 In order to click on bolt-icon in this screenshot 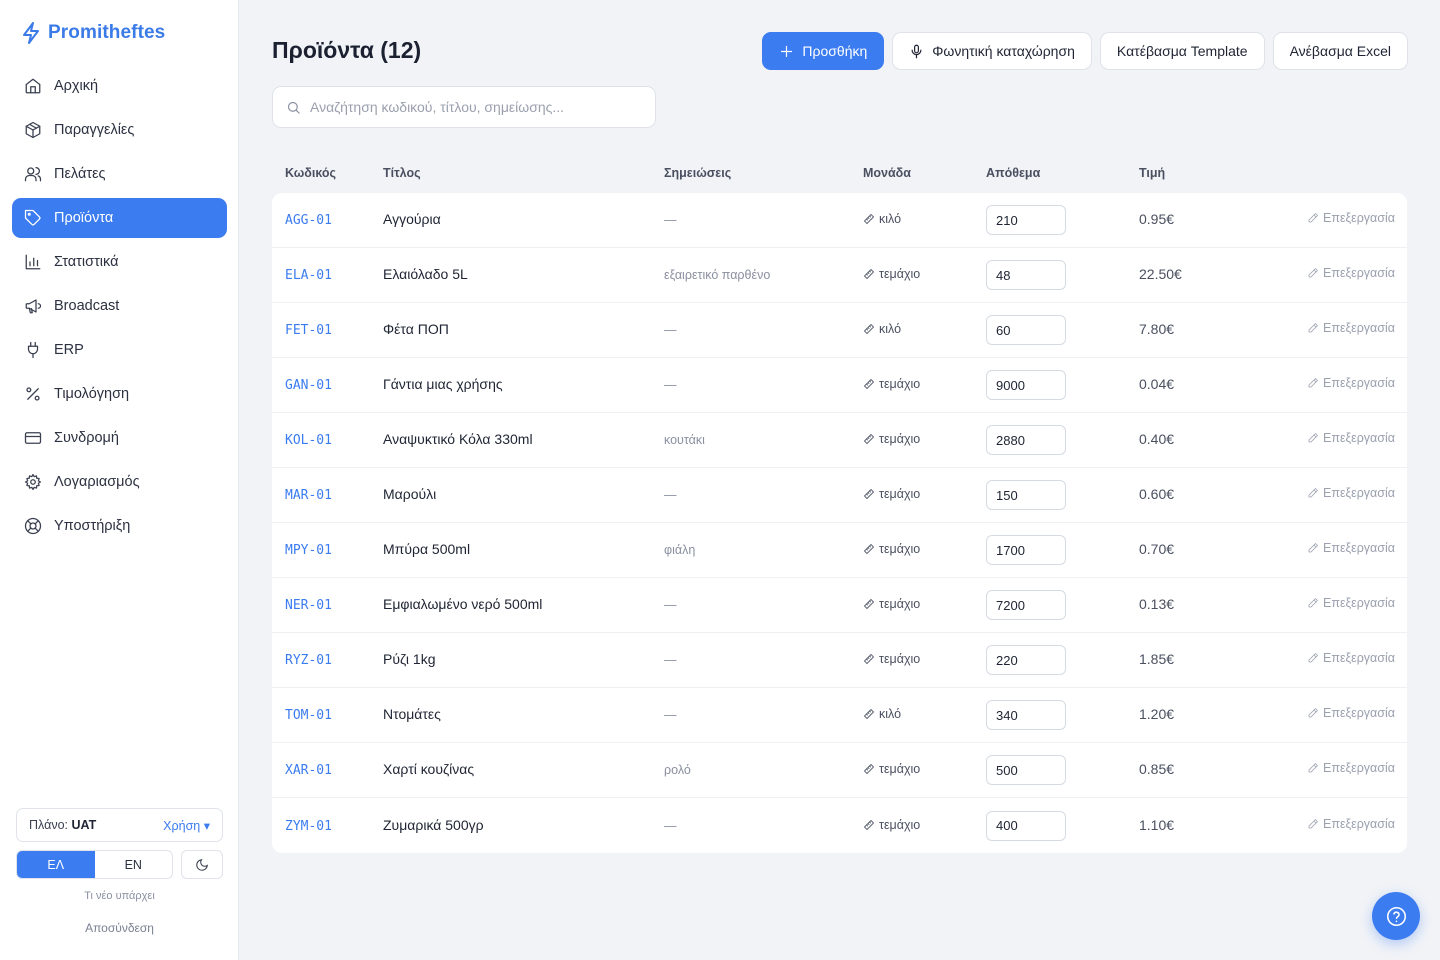, I will do `click(31, 33)`.